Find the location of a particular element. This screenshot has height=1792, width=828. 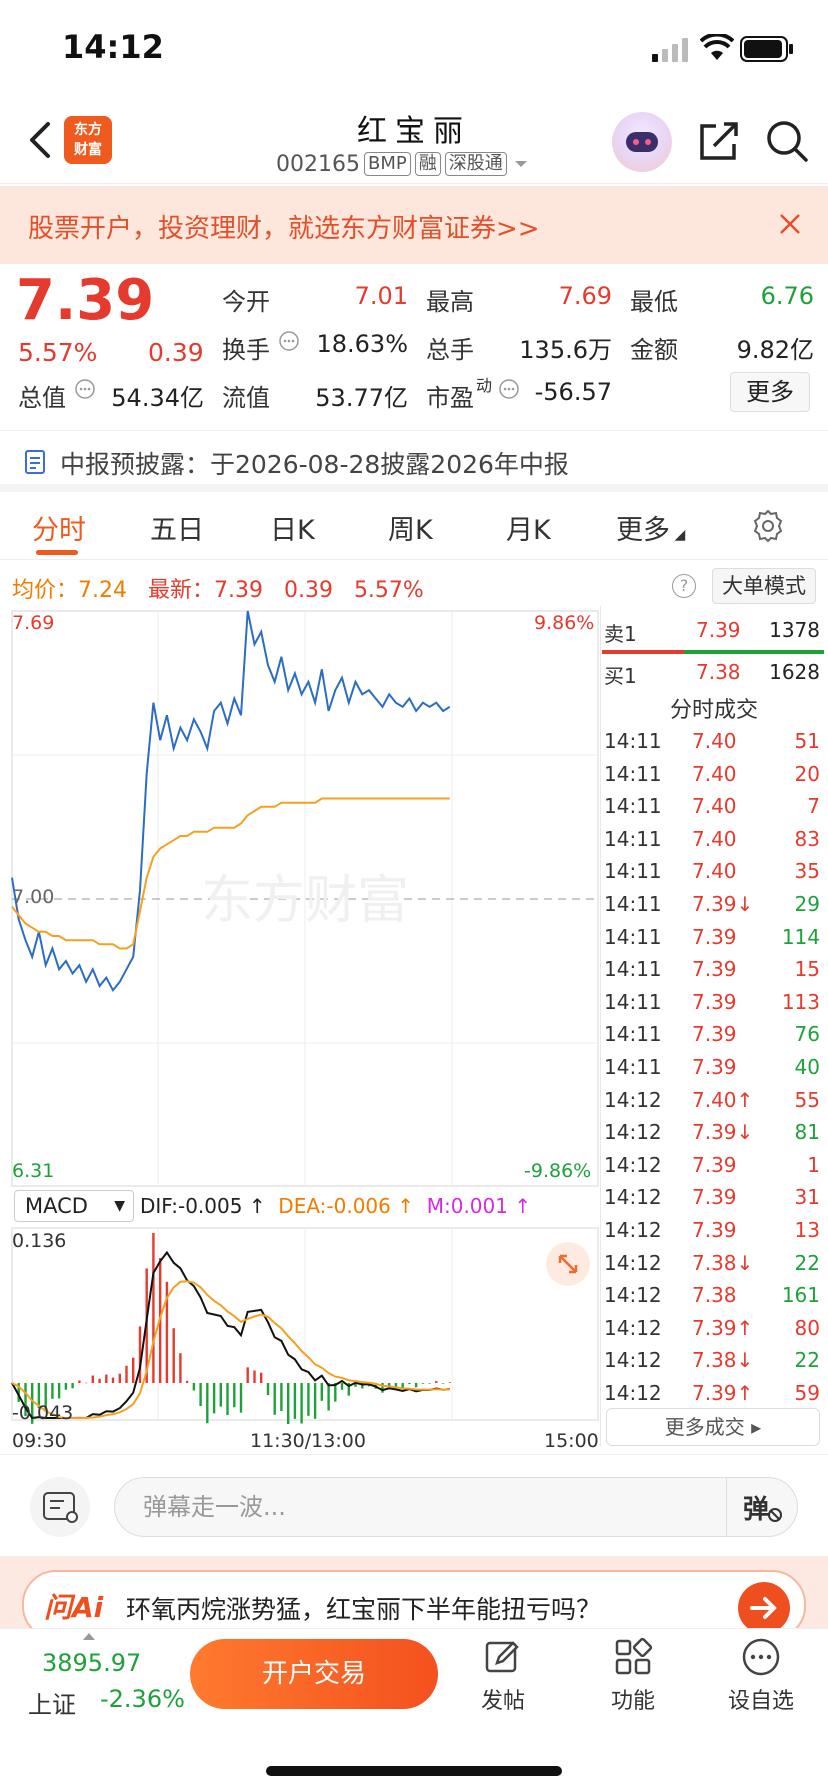

index-change: -2.36% is located at coordinates (142, 1699).